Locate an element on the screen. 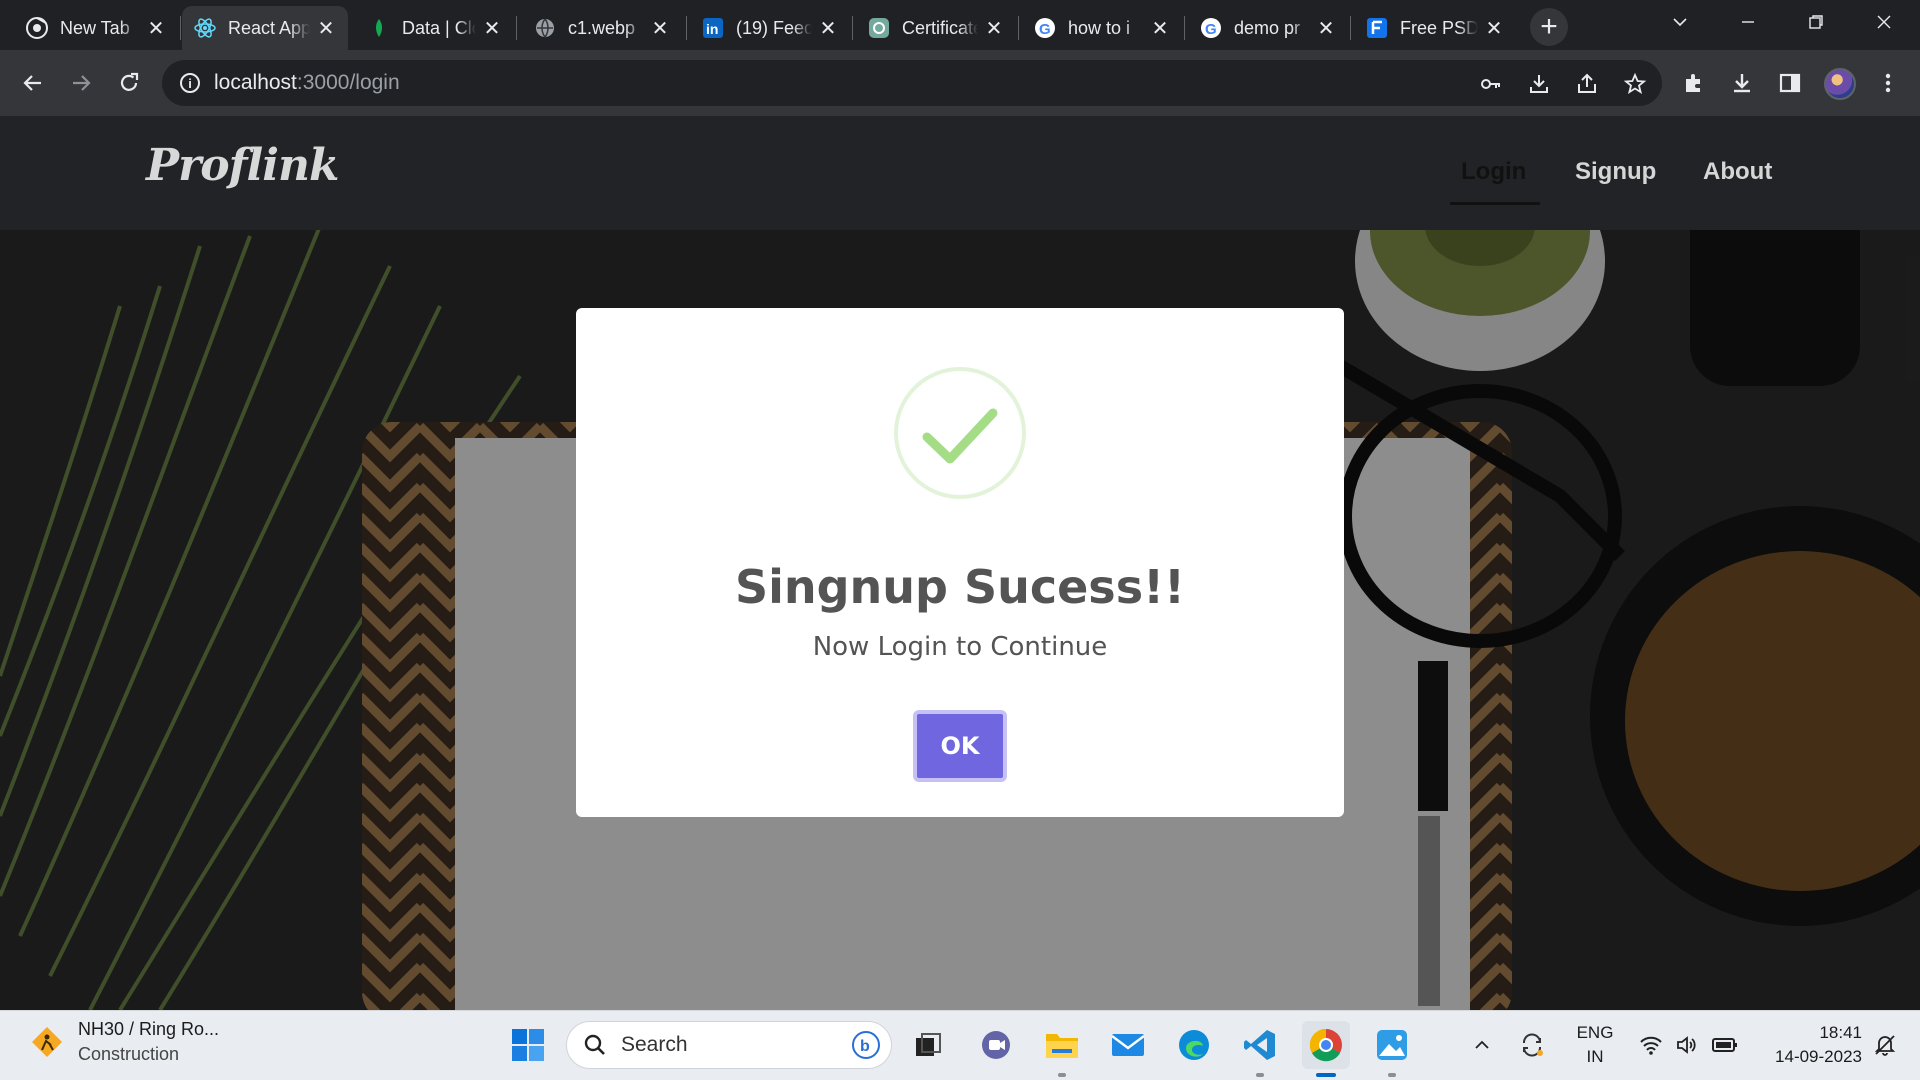 The height and width of the screenshot is (1080, 1920). task-view-icon is located at coordinates (928, 1045).